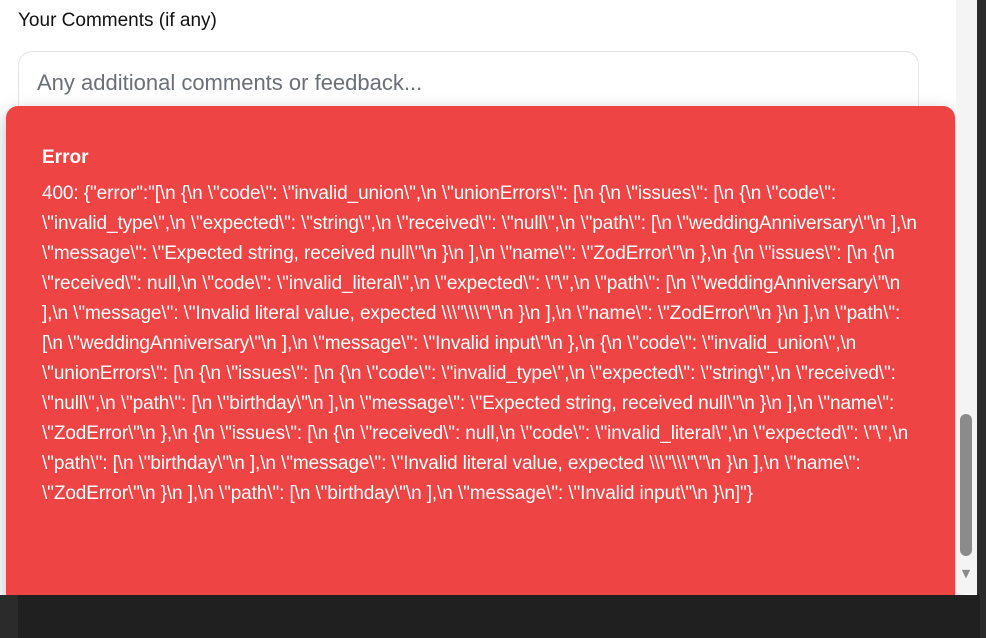 The image size is (986, 638). Describe the element at coordinates (981, 297) in the screenshot. I see `window-edge` at that location.